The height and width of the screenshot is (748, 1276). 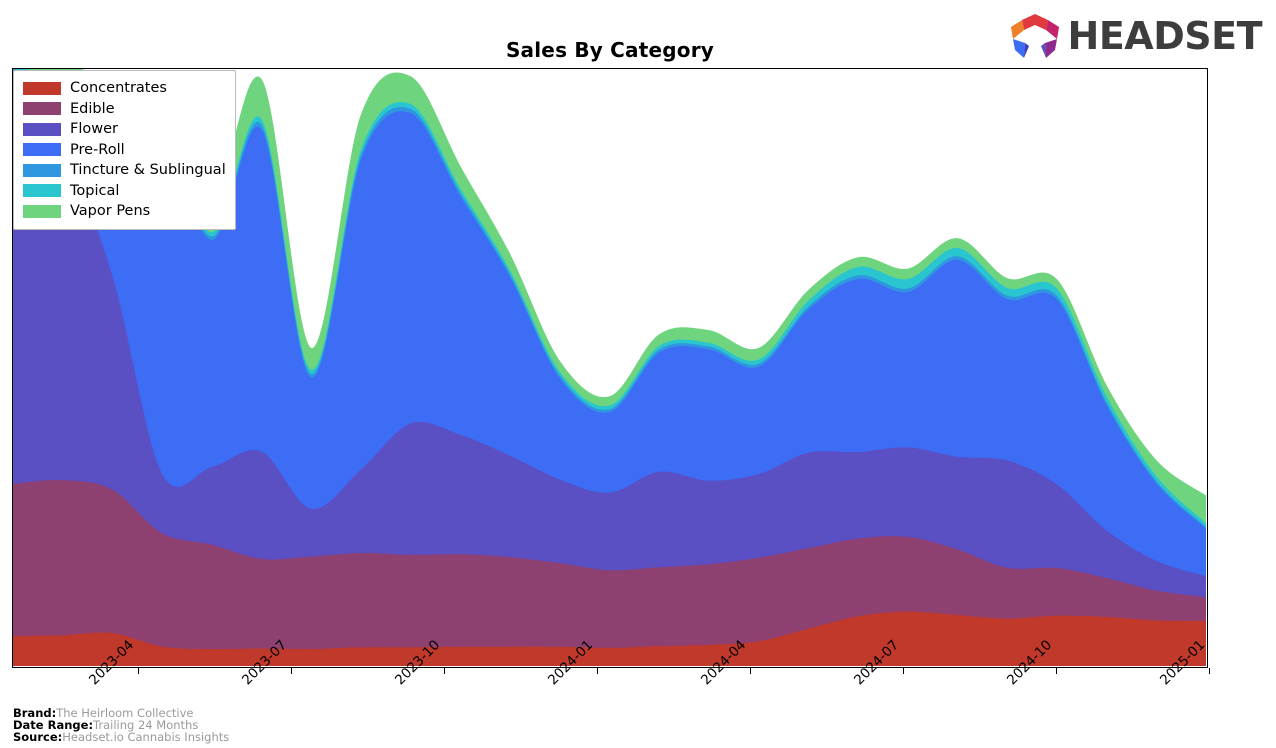 What do you see at coordinates (146, 737) in the screenshot?
I see `footer-row-value: Headset.io Cannabis Insights` at bounding box center [146, 737].